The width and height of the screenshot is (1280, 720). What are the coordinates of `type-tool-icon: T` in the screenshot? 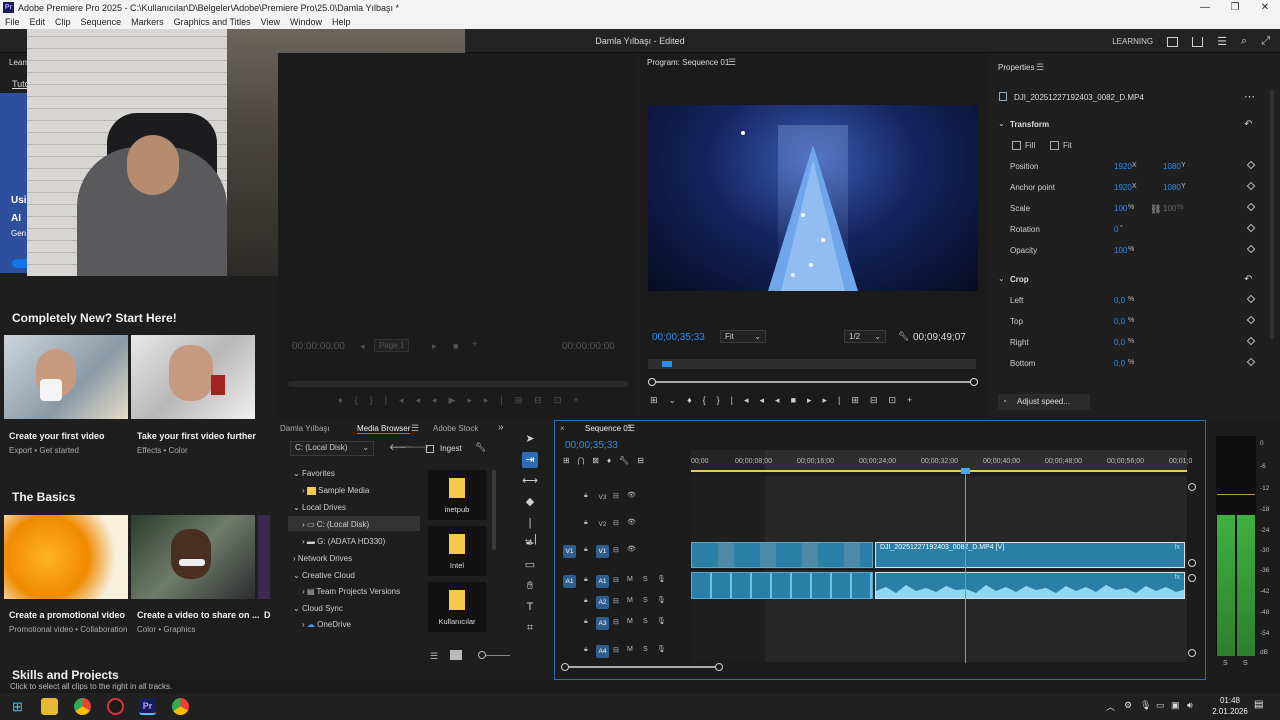 It's located at (530, 607).